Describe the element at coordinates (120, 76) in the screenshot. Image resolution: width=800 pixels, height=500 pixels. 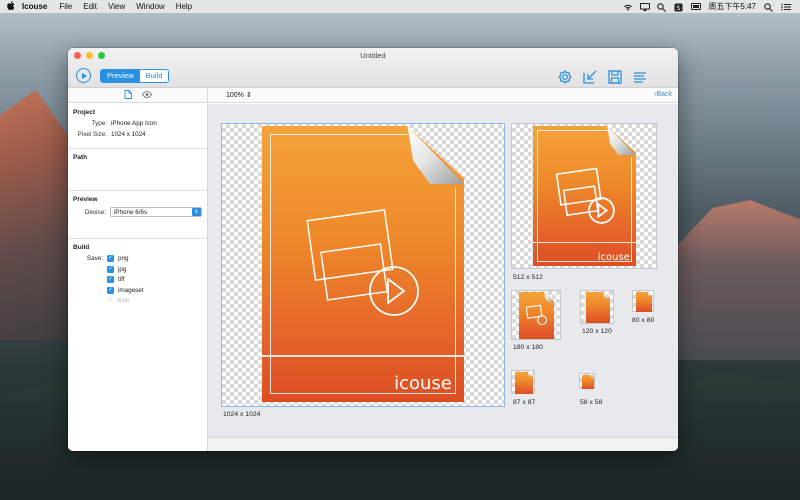
I see `tab-preview: Preview` at that location.